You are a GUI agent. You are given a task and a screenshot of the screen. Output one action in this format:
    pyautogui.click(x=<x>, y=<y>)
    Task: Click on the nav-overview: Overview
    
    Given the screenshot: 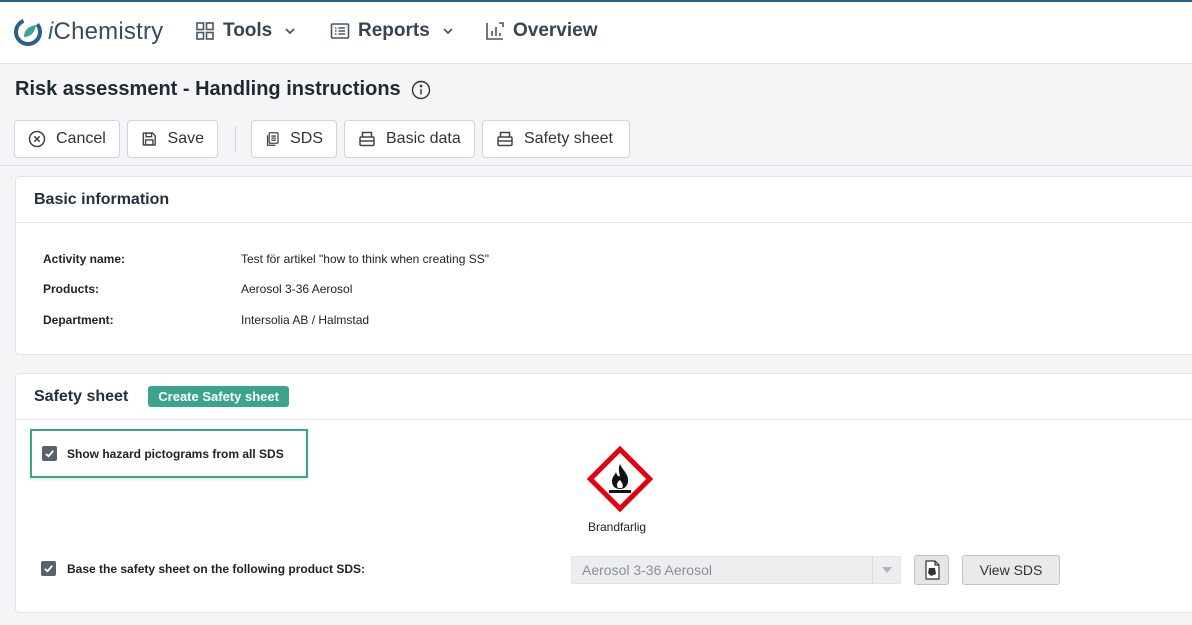 What is the action you would take?
    pyautogui.click(x=541, y=31)
    